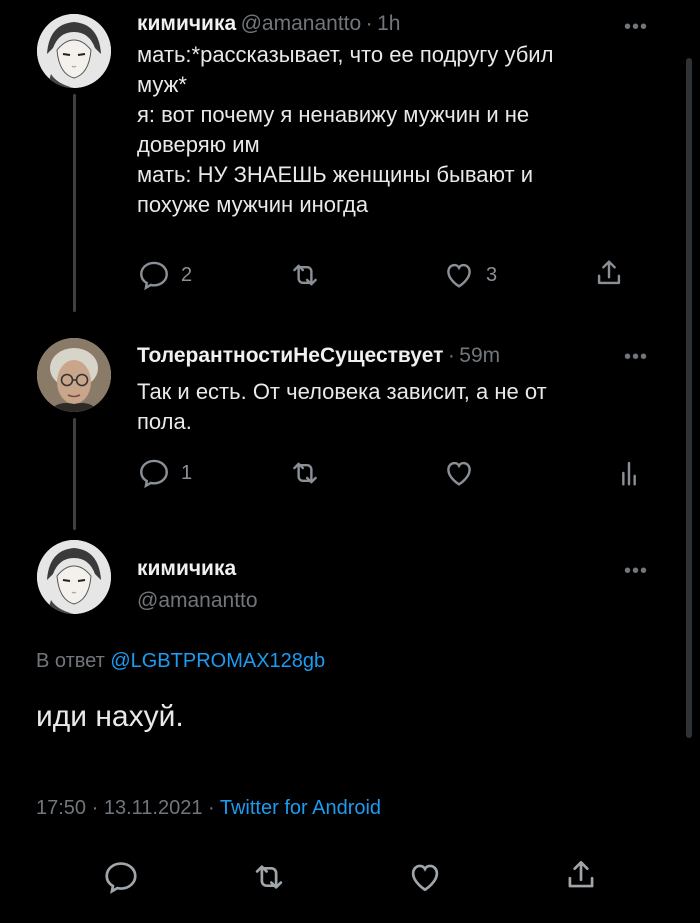 The image size is (700, 923). Describe the element at coordinates (110, 716) in the screenshot. I see `focused-tweet-text: иди нахуй.` at that location.